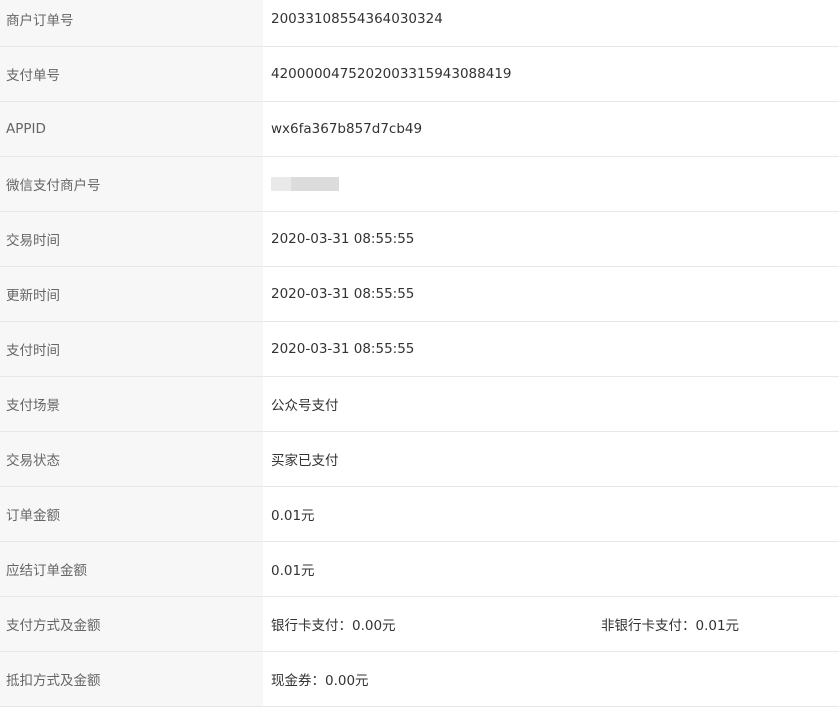  I want to click on value-bank-card-pay: 银行卡支付：0.00元, so click(333, 626).